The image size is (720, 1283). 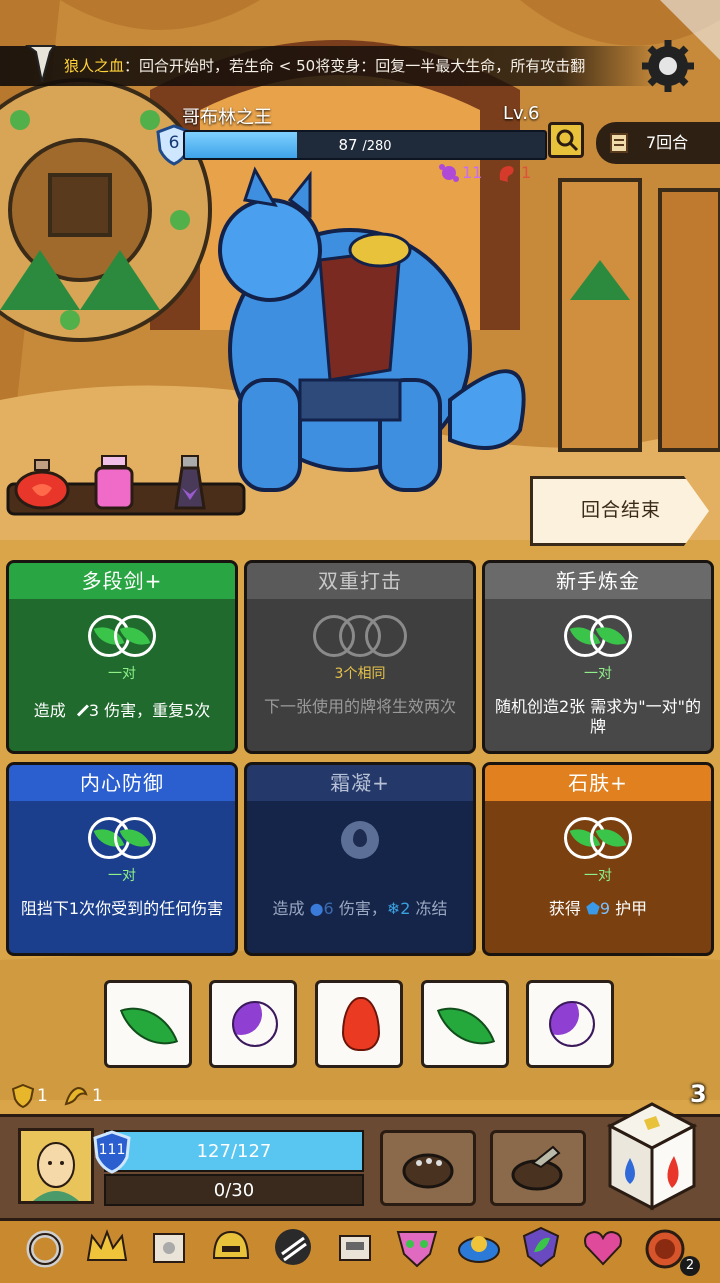 What do you see at coordinates (521, 113) in the screenshot?
I see `enemy-level: Lv.6` at bounding box center [521, 113].